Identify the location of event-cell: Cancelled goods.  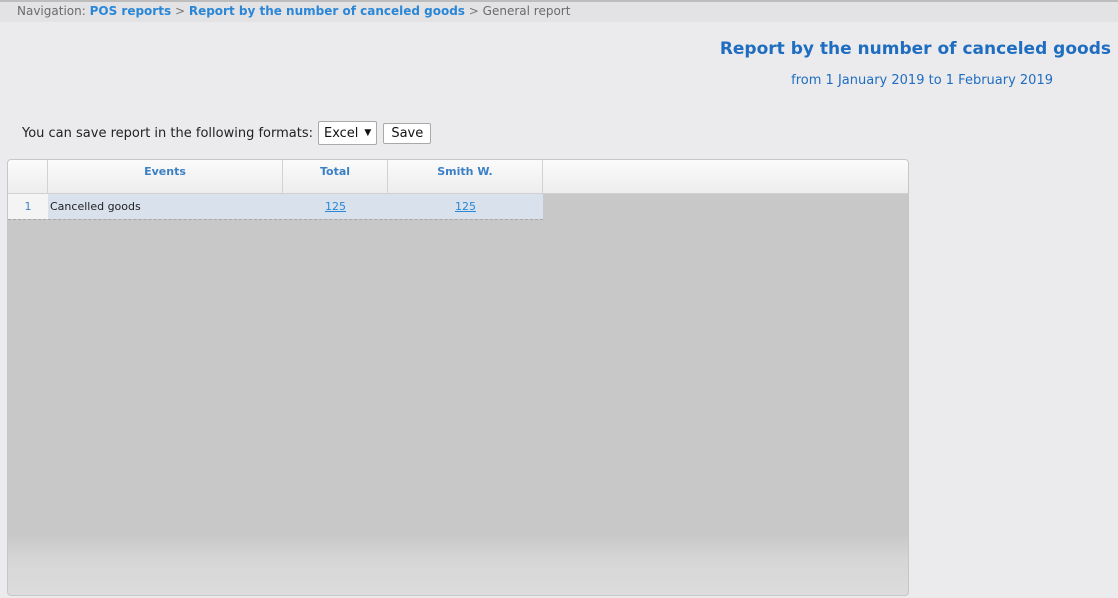
(165, 206).